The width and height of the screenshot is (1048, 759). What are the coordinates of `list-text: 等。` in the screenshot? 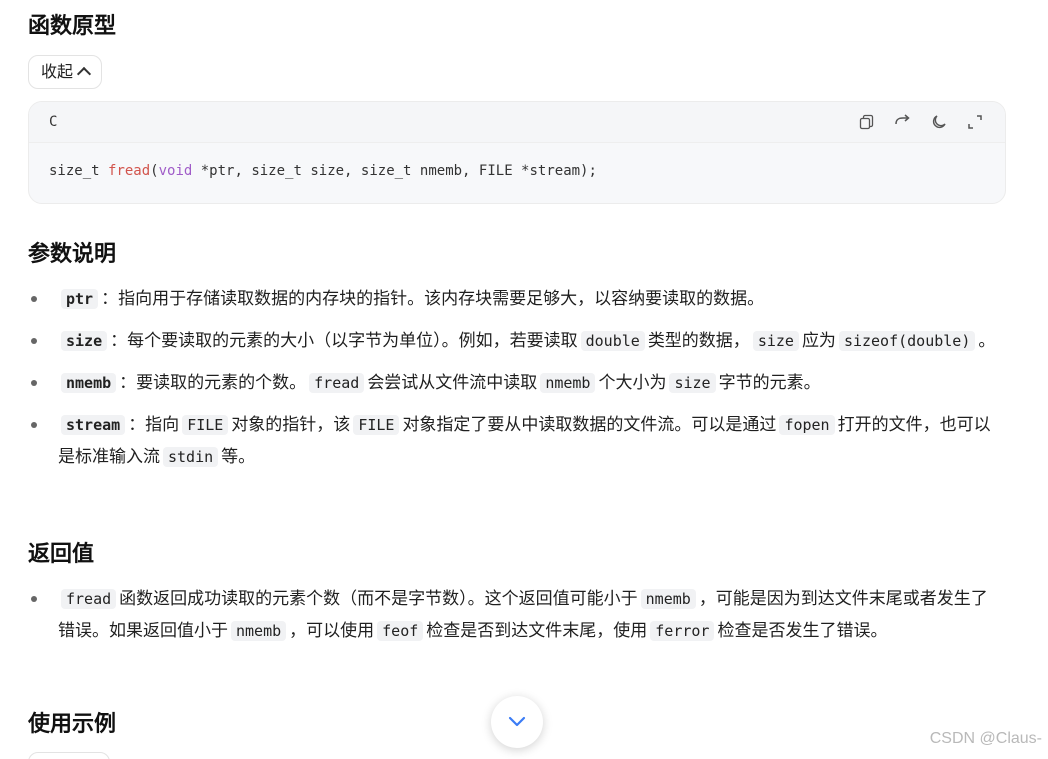 It's located at (238, 457).